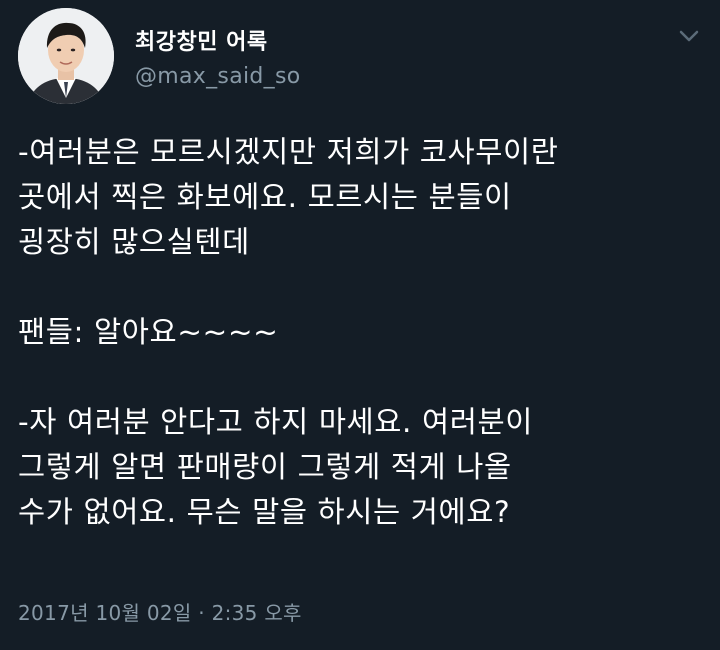 The height and width of the screenshot is (650, 720). What do you see at coordinates (265, 197) in the screenshot?
I see `tweet-line: 곳에서 찍은 화보에요. 모르시는 분들이` at bounding box center [265, 197].